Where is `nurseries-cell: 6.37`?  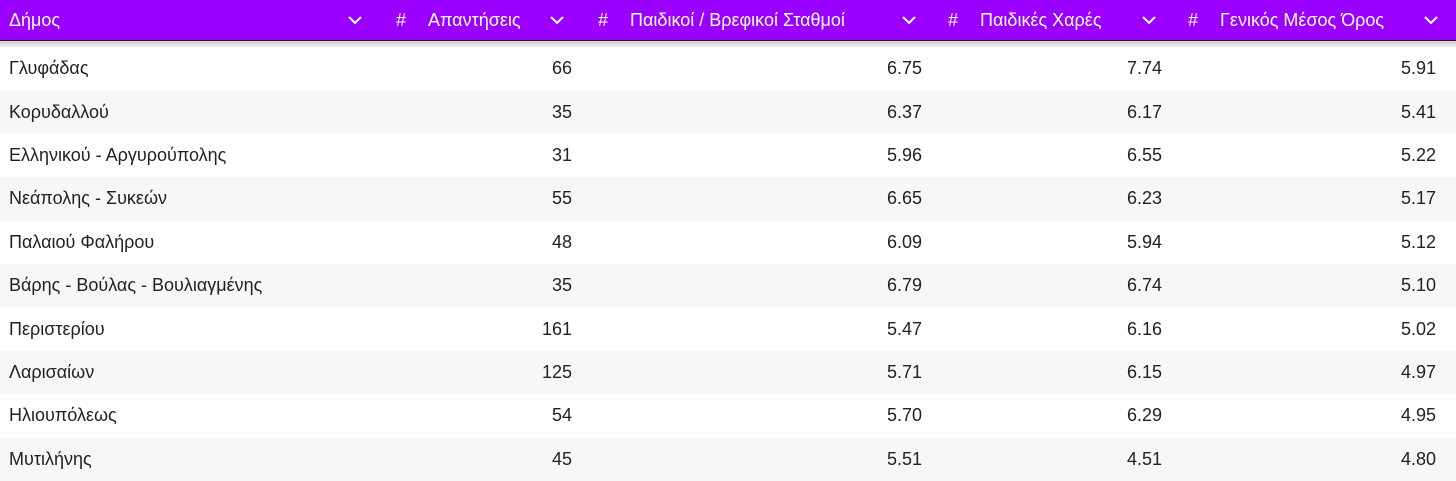
nurseries-cell: 6.37 is located at coordinates (904, 111).